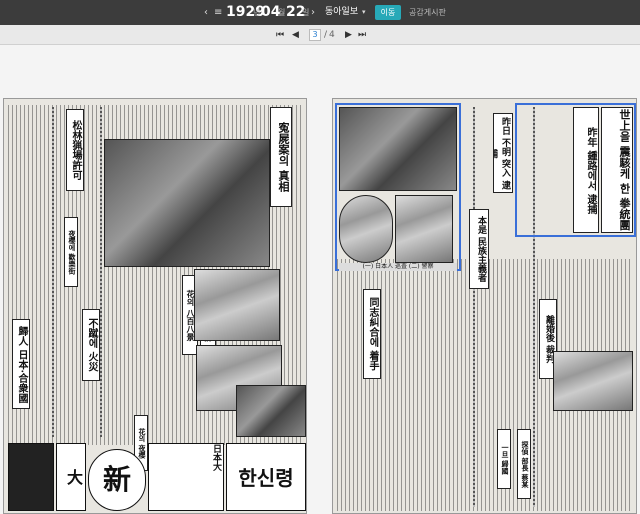  Describe the element at coordinates (117, 480) in the screenshot. I see `advertisement: 新` at that location.